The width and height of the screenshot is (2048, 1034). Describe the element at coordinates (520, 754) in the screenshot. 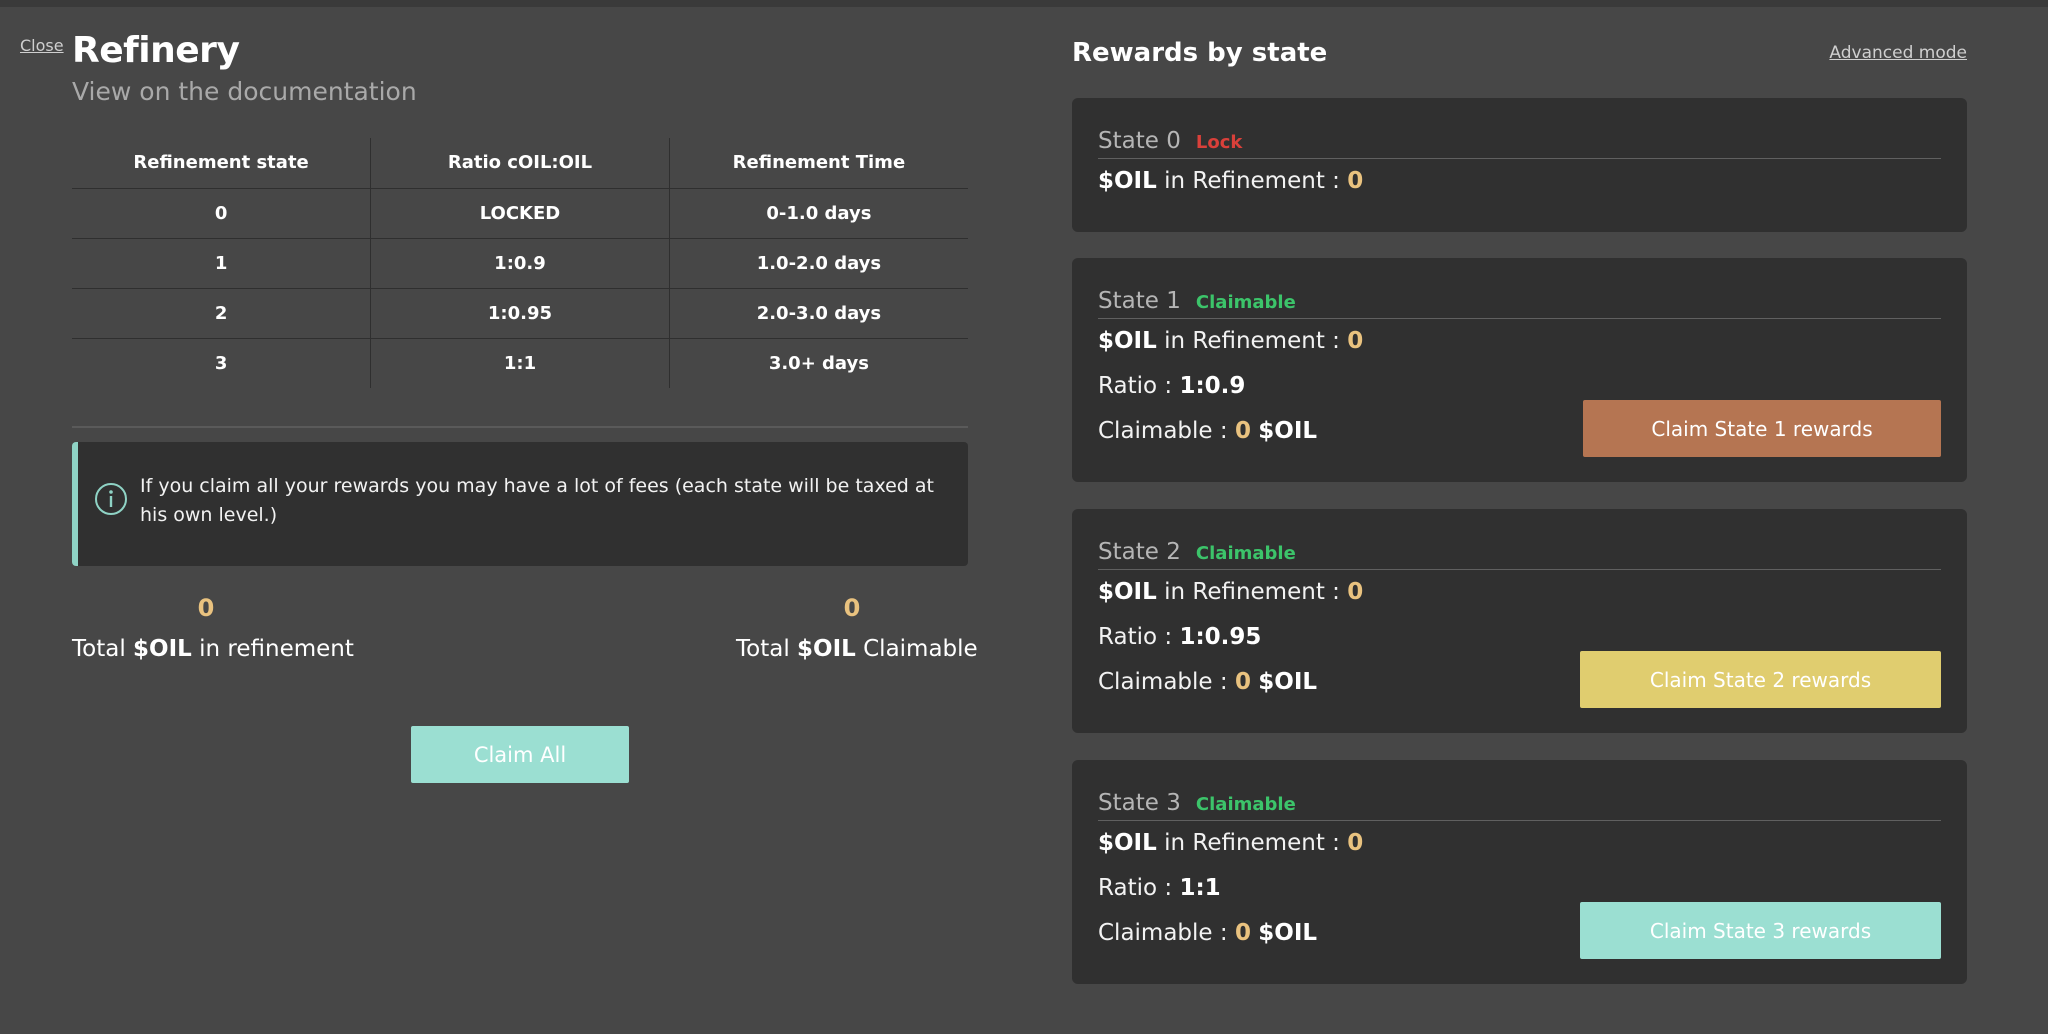

I see `claim-all-button: Claim All` at that location.